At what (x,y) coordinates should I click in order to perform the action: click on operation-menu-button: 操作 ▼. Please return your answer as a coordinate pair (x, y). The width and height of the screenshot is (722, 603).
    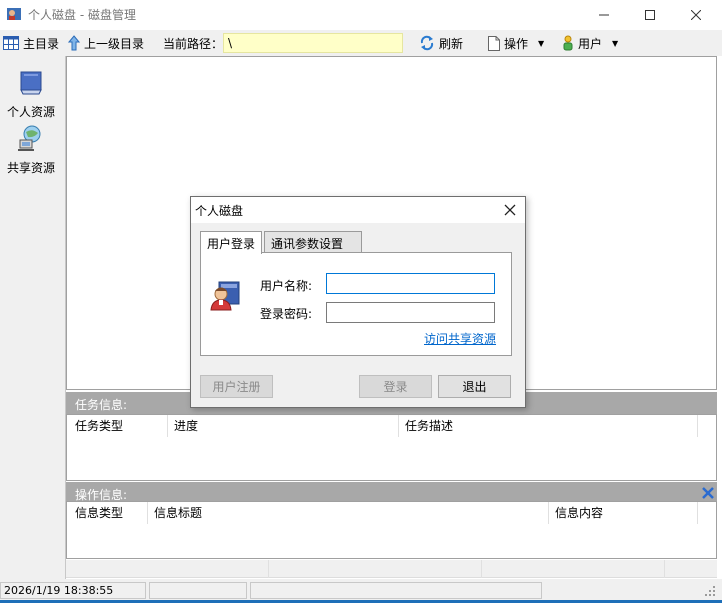
    Looking at the image, I should click on (516, 43).